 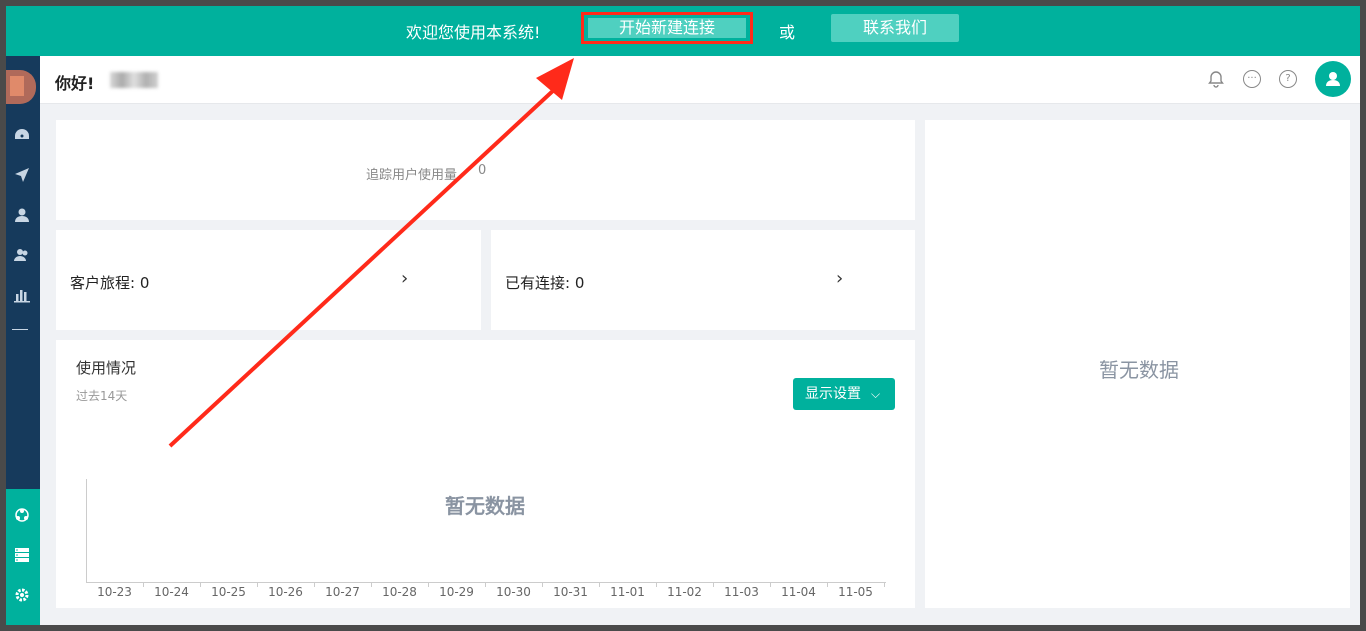 I want to click on existing-connections-card: 已有连接: 0 ›, so click(x=703, y=280).